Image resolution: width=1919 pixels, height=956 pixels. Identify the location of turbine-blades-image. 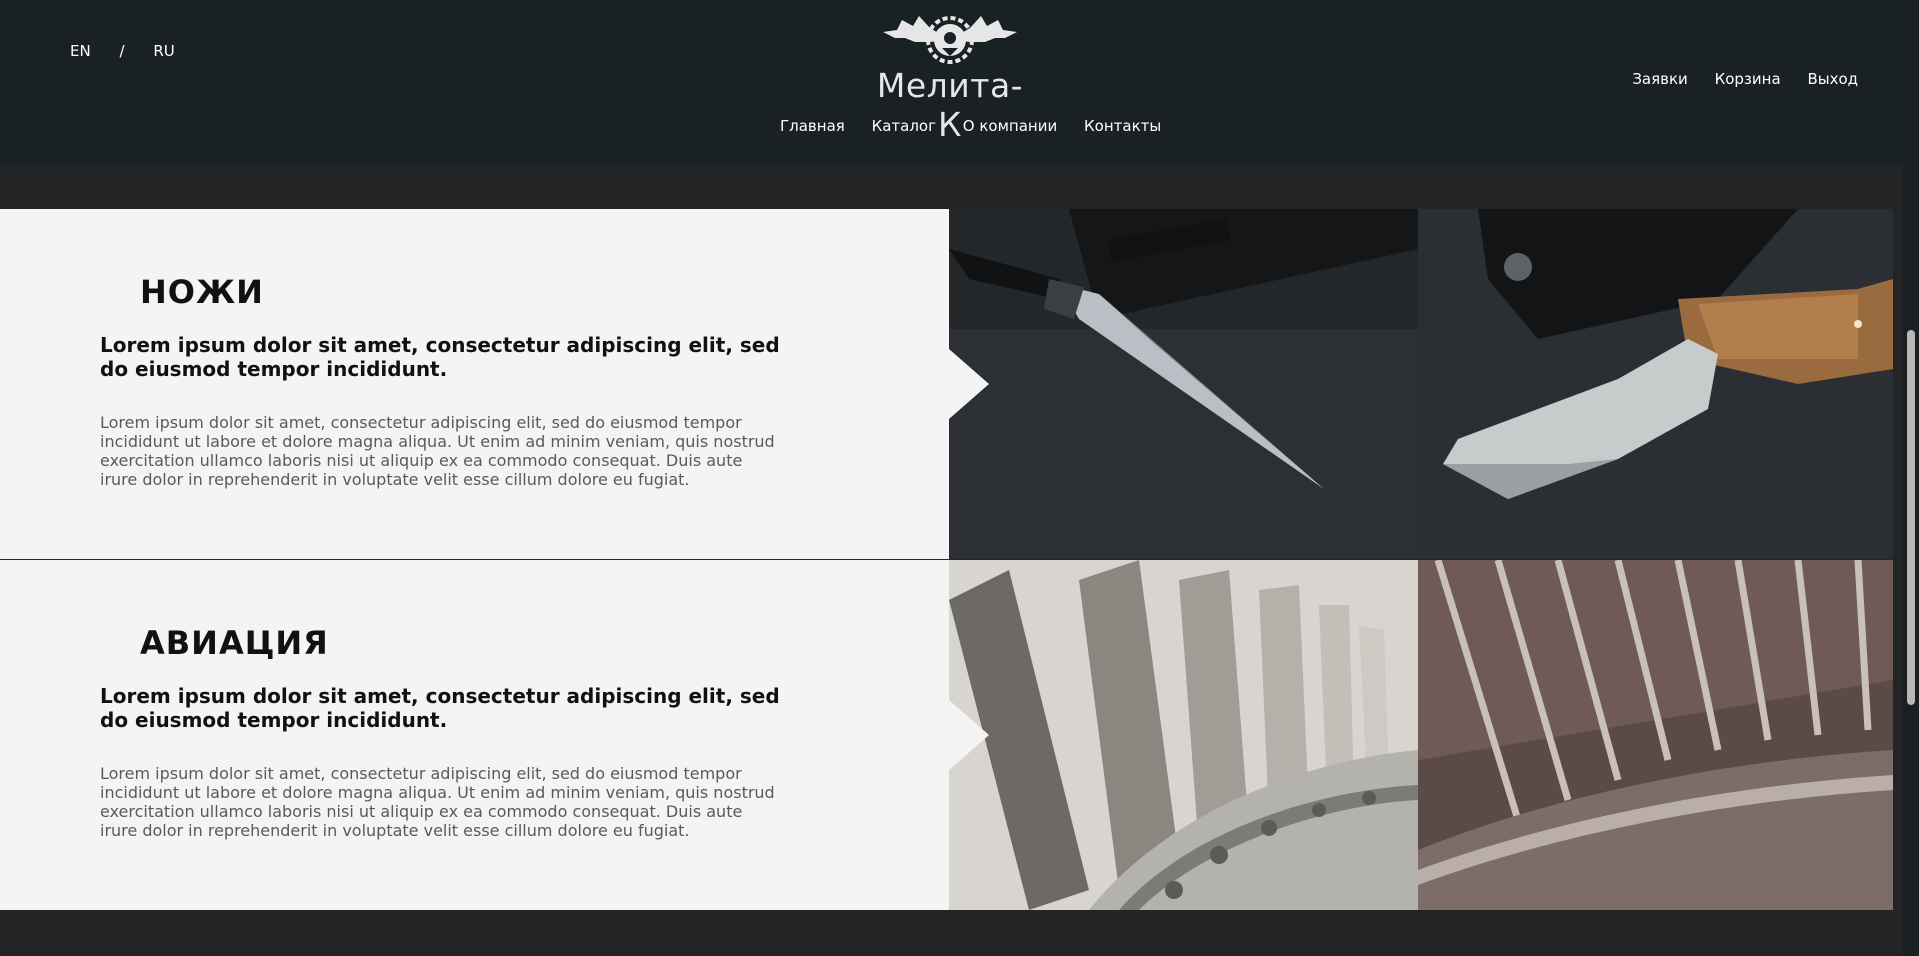
(1183, 735).